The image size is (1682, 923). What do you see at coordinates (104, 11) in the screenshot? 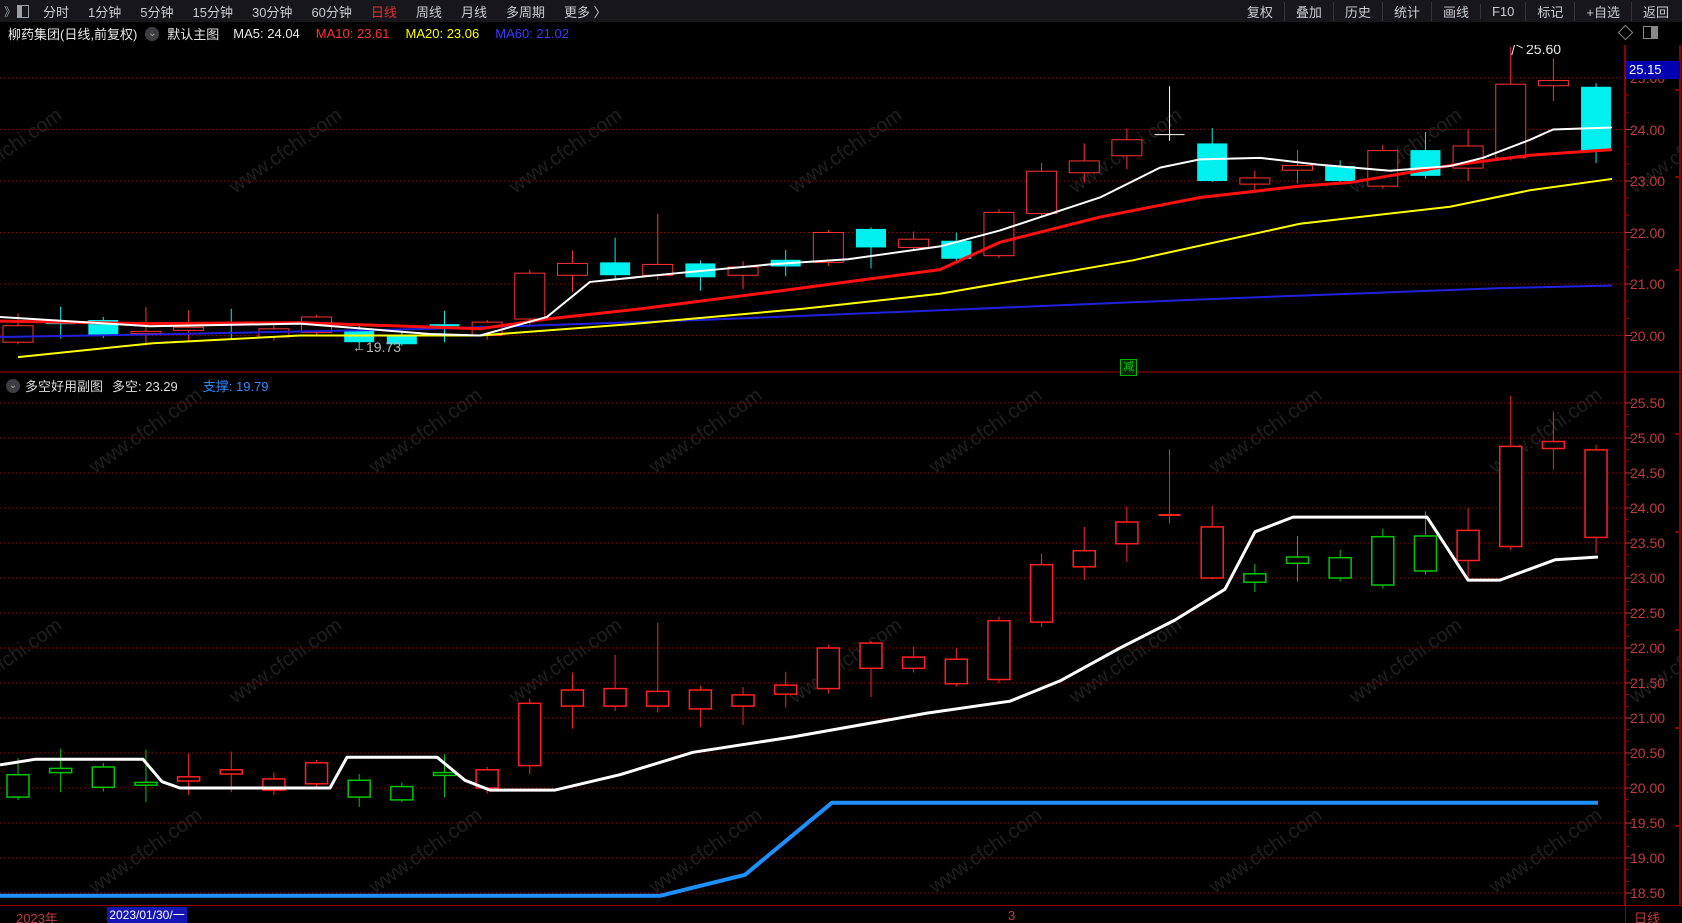
I see `period-tab-1: 1分钟` at bounding box center [104, 11].